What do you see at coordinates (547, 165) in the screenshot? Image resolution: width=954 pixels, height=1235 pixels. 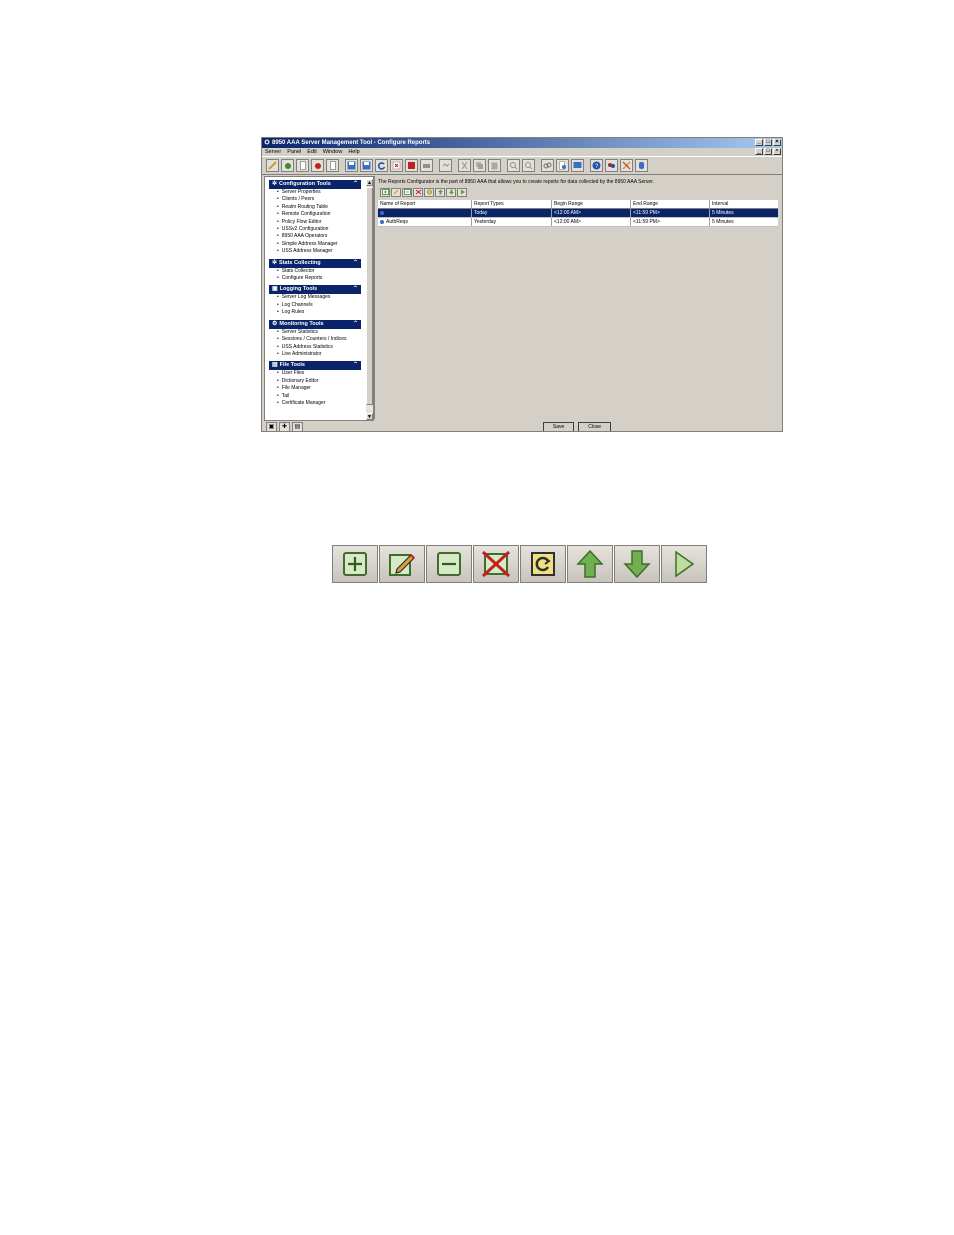 I see `link-icon` at bounding box center [547, 165].